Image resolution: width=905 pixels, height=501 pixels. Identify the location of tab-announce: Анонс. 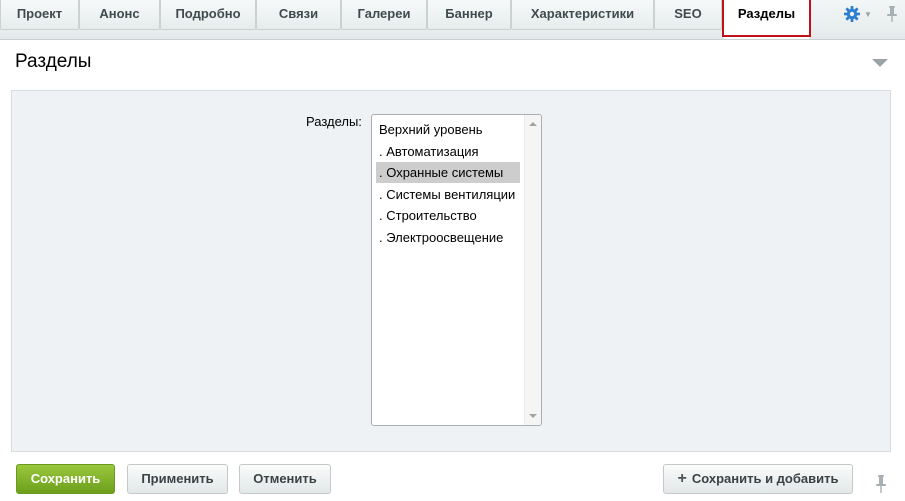
(119, 15).